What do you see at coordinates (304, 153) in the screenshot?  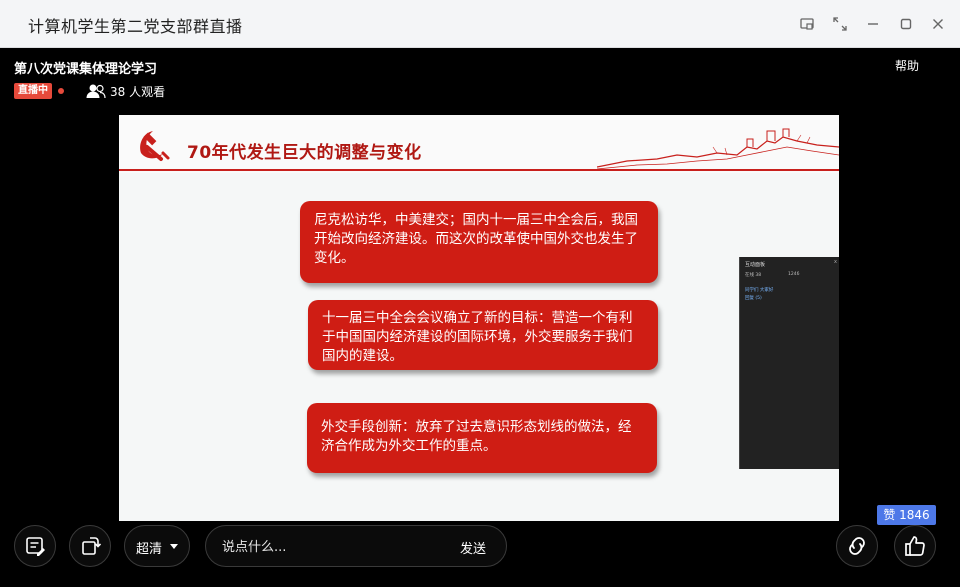 I see `slide-title: 70年代发生巨大的调整与变化` at bounding box center [304, 153].